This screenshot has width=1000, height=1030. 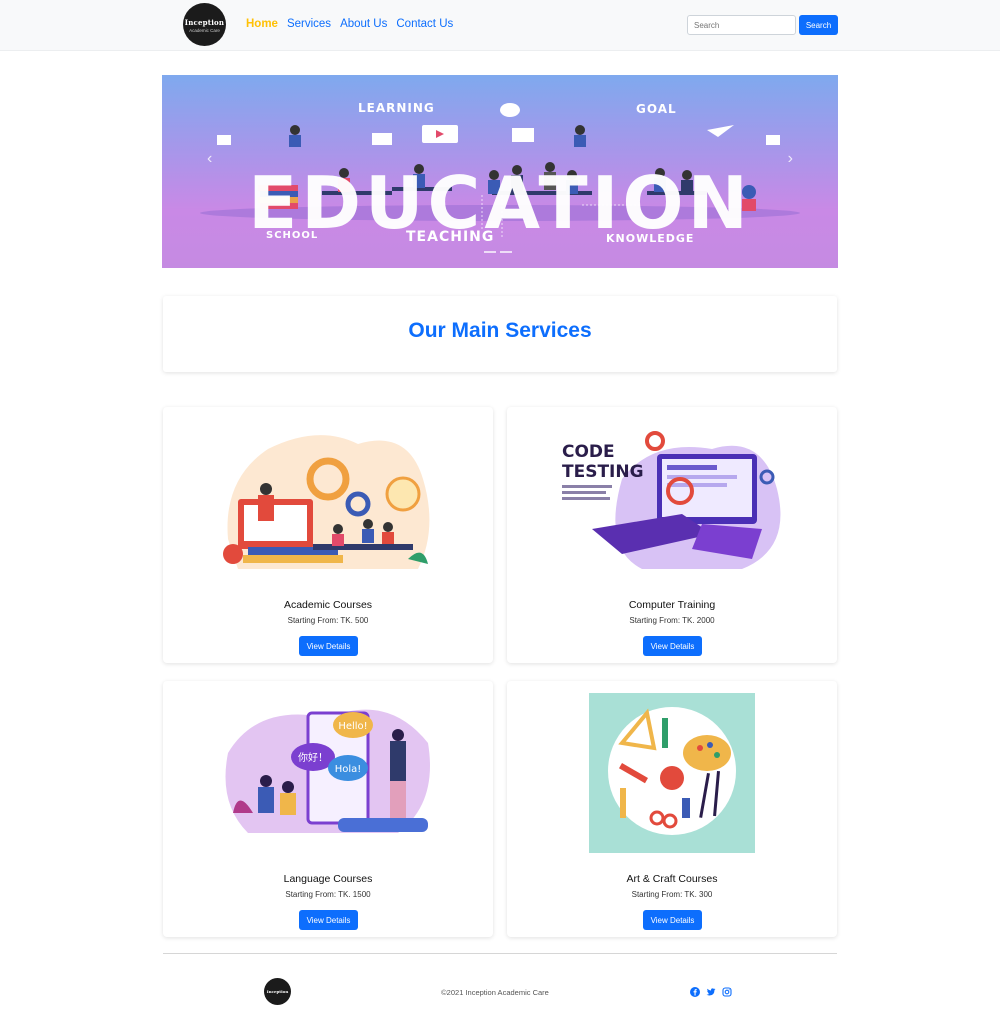 I want to click on nav-about-link: About Us, so click(x=363, y=24).